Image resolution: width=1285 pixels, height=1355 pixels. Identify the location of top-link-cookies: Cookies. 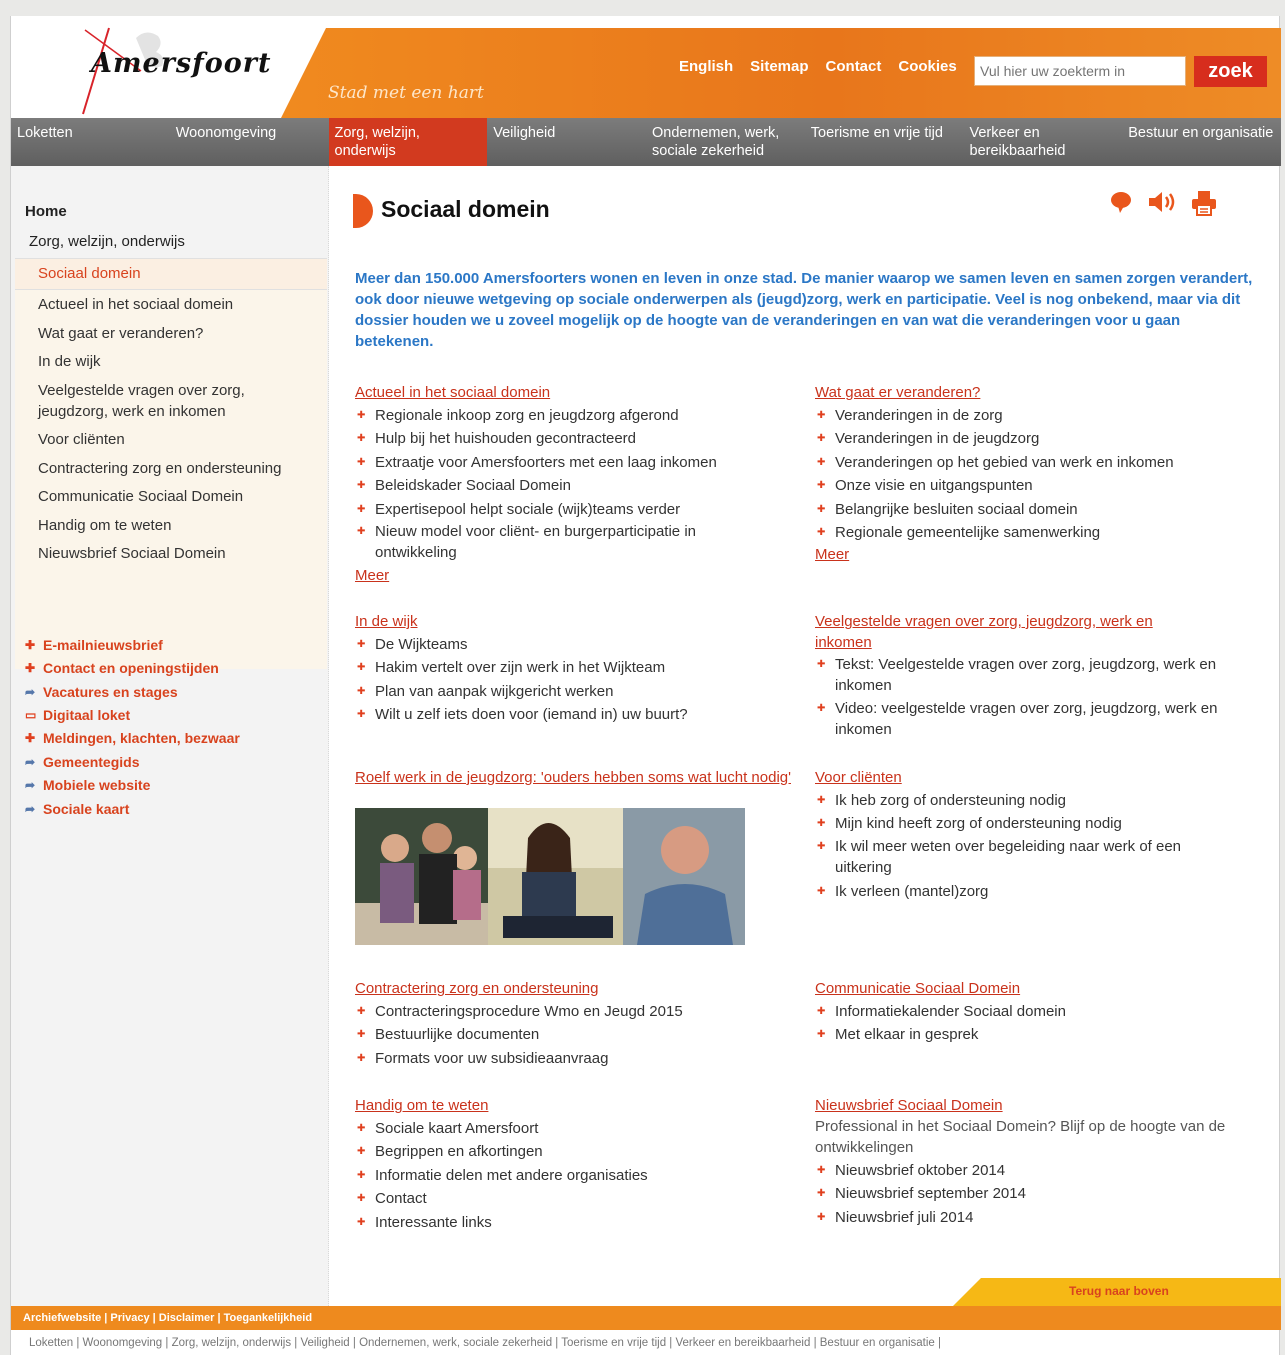
(927, 66).